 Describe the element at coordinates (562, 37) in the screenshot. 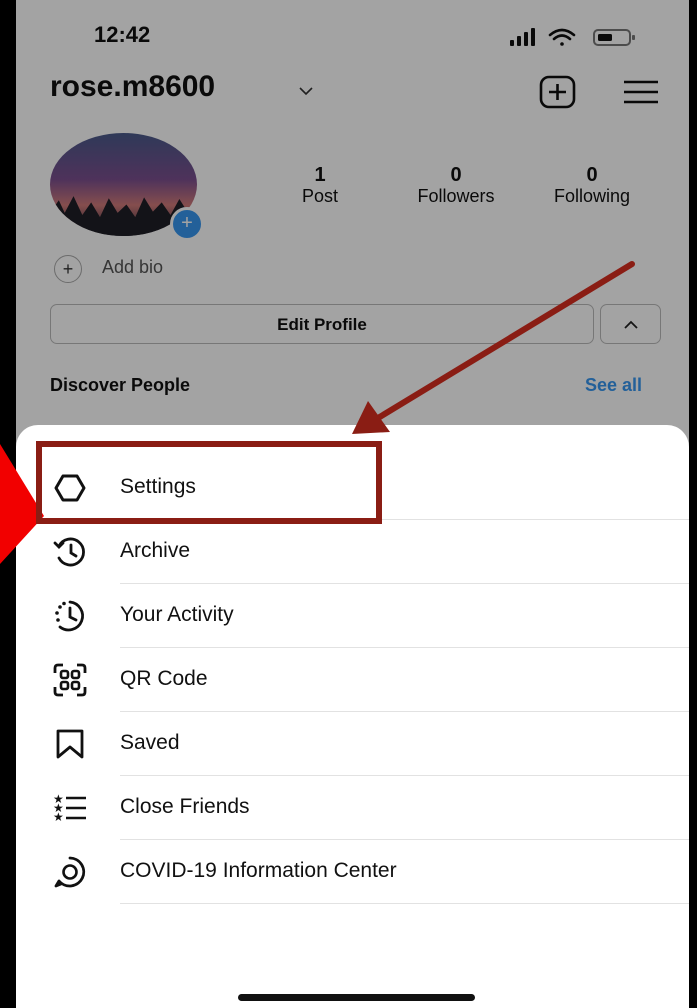

I see `wifi-icon` at that location.